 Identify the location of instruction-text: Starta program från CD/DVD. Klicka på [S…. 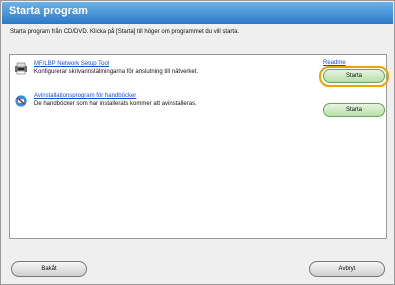
(125, 32).